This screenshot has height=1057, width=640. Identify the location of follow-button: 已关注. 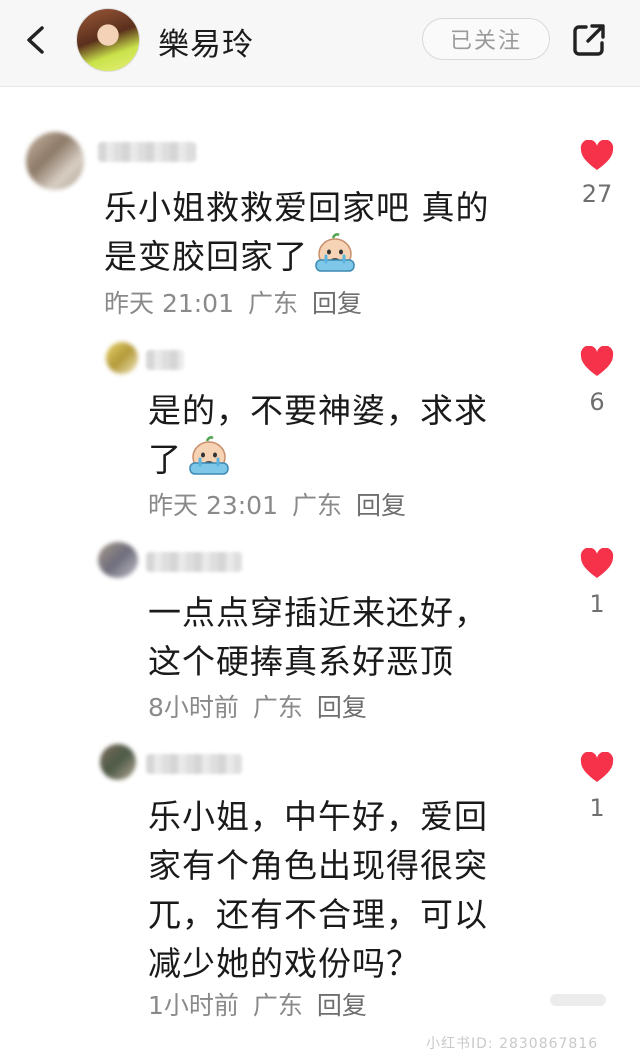
(486, 39).